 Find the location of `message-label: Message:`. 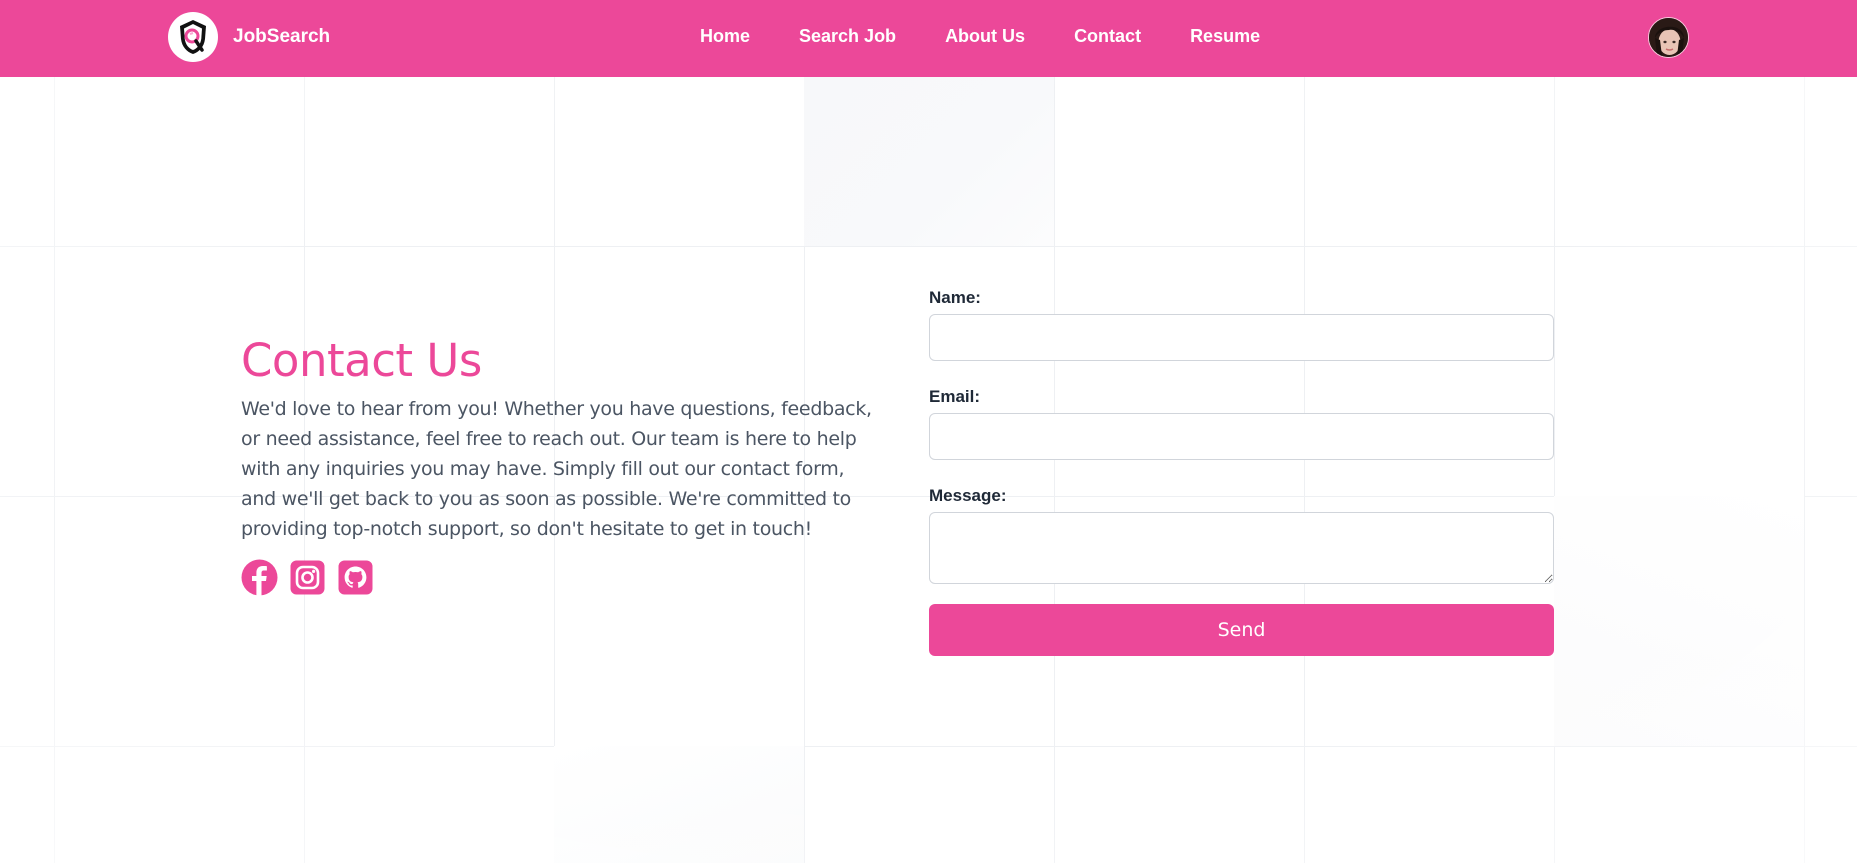

message-label: Message: is located at coordinates (968, 495).